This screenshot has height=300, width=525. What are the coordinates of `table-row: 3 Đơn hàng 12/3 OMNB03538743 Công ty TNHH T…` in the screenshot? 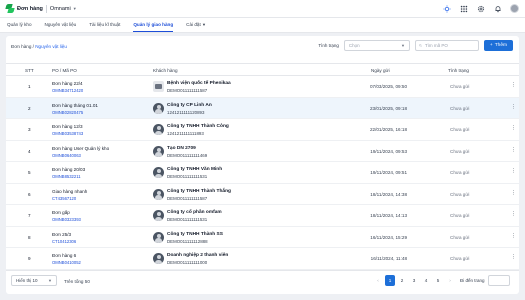 It's located at (262, 130).